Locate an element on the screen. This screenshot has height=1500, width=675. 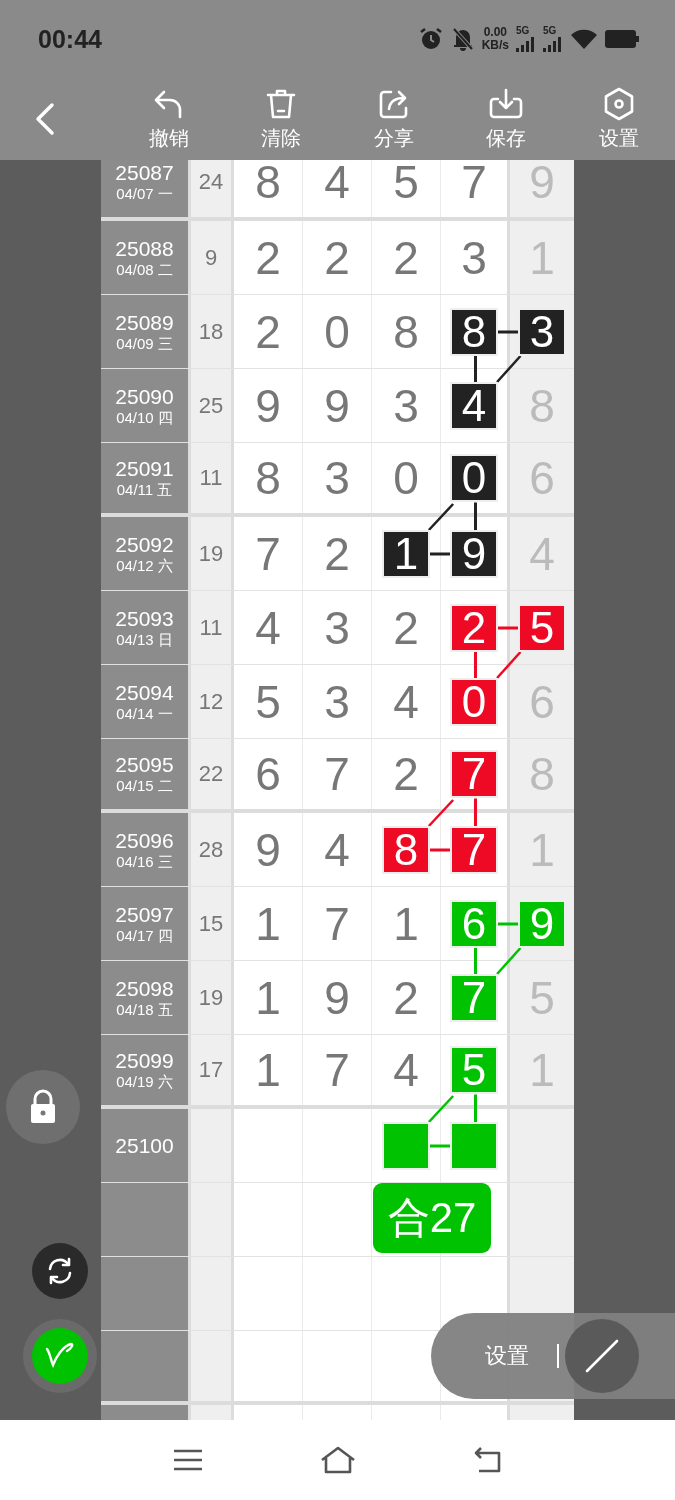
highlighted-number: 6 is located at coordinates (474, 923).